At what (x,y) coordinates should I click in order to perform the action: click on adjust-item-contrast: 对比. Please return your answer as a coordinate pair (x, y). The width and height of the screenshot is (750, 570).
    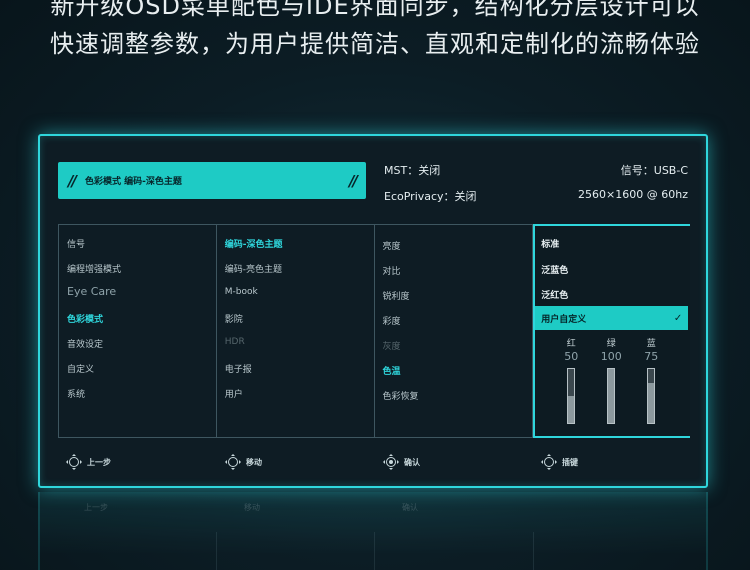
    Looking at the image, I should click on (392, 270).